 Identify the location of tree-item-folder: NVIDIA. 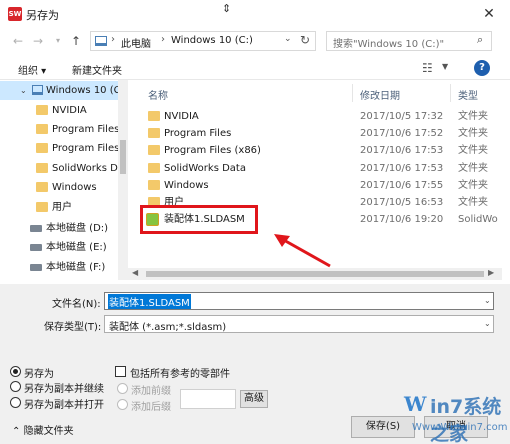
(59, 110).